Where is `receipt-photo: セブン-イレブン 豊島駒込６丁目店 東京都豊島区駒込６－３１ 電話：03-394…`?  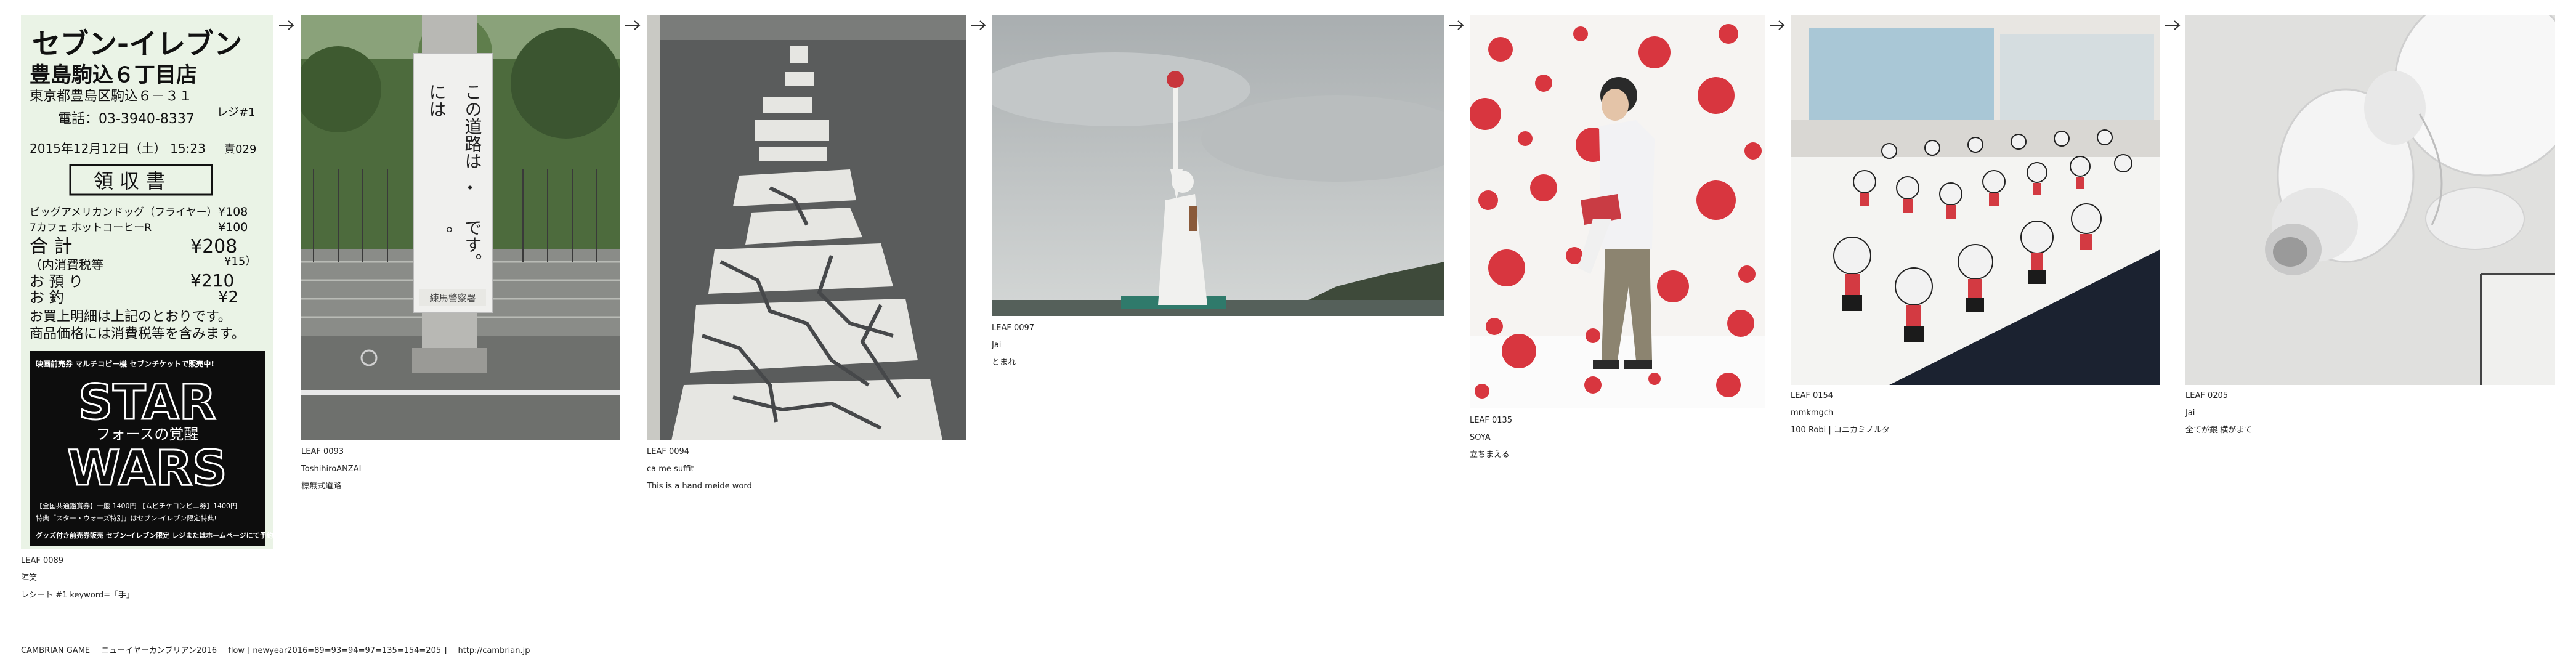
receipt-photo: セブン-イレブン 豊島駒込６丁目店 東京都豊島区駒込６－３１ 電話：03-394… is located at coordinates (147, 282).